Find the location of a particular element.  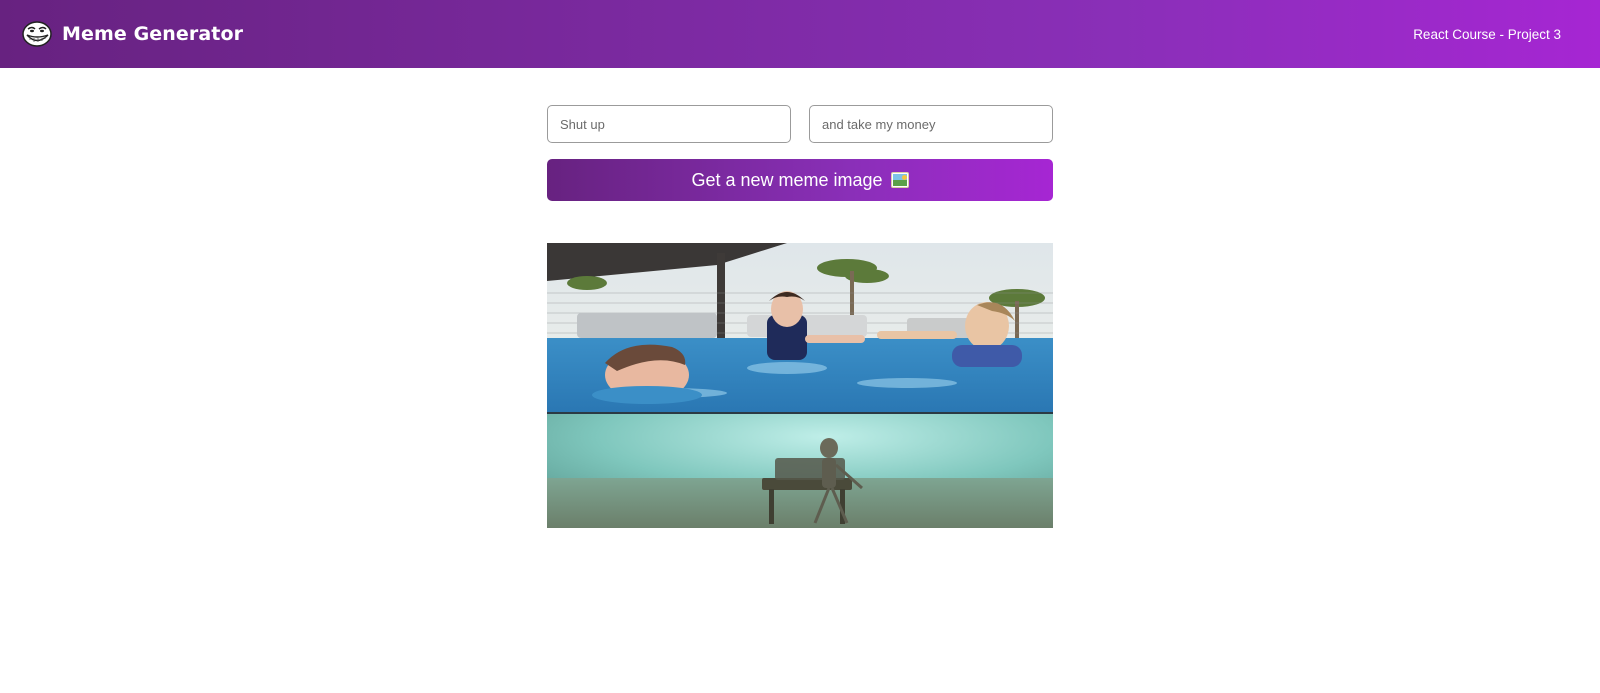

app-title: Meme Generator is located at coordinates (153, 34).